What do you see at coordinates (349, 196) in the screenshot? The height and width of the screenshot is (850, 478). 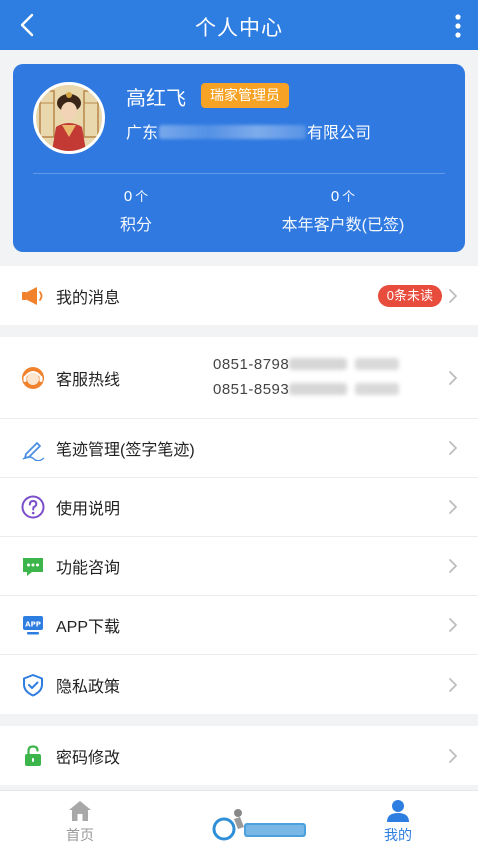 I see `customers-unit: 个` at bounding box center [349, 196].